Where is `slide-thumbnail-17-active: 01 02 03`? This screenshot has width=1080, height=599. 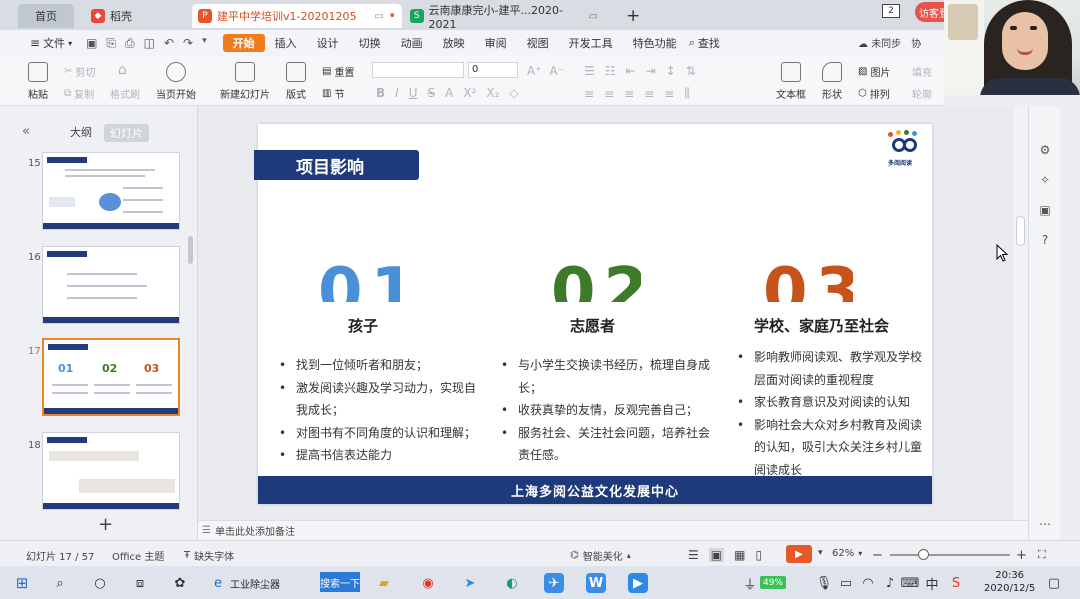
slide-thumbnail-17-active: 01 02 03 is located at coordinates (111, 377).